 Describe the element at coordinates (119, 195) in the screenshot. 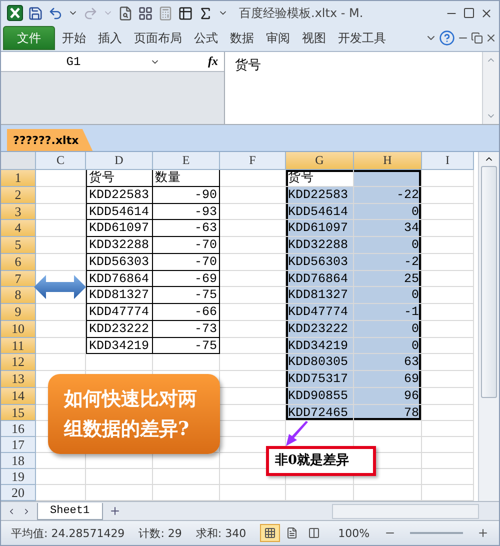

I see `table-cell: KDD22583` at that location.